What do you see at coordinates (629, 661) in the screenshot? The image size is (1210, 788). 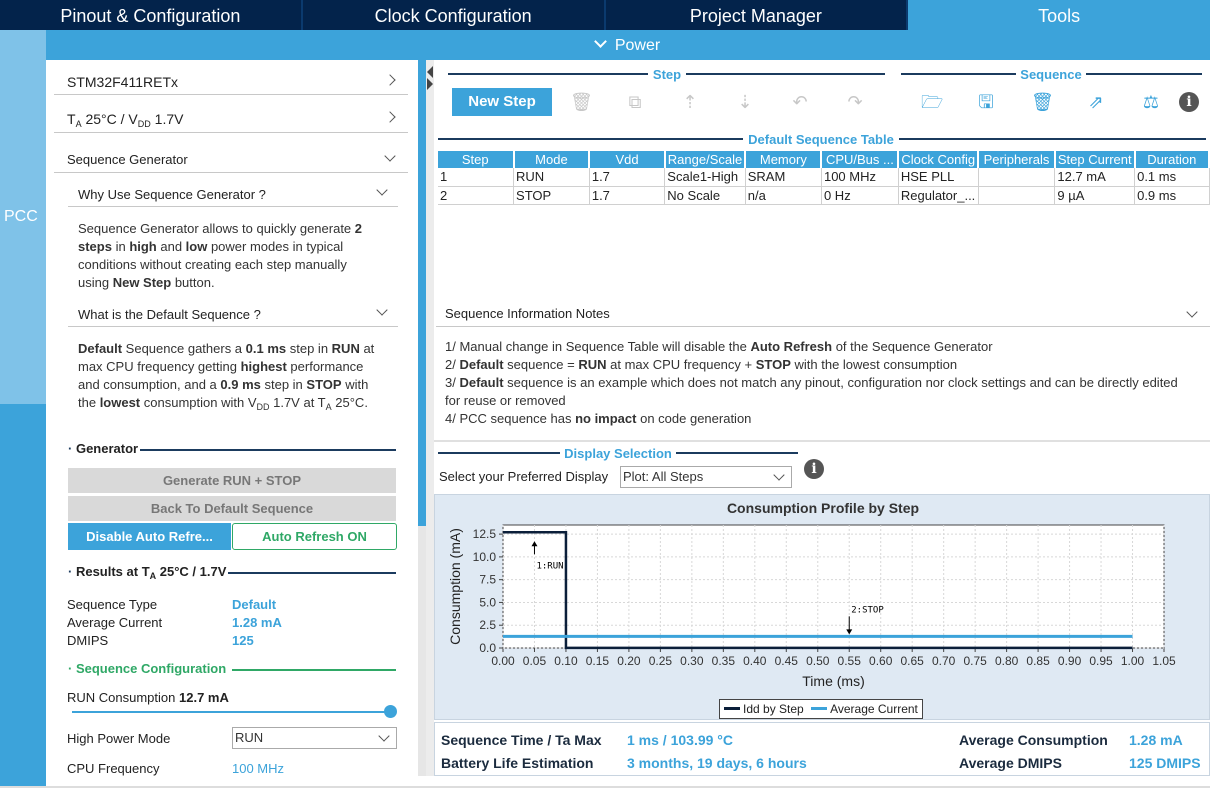 I see `x-tick-label: 0.20` at bounding box center [629, 661].